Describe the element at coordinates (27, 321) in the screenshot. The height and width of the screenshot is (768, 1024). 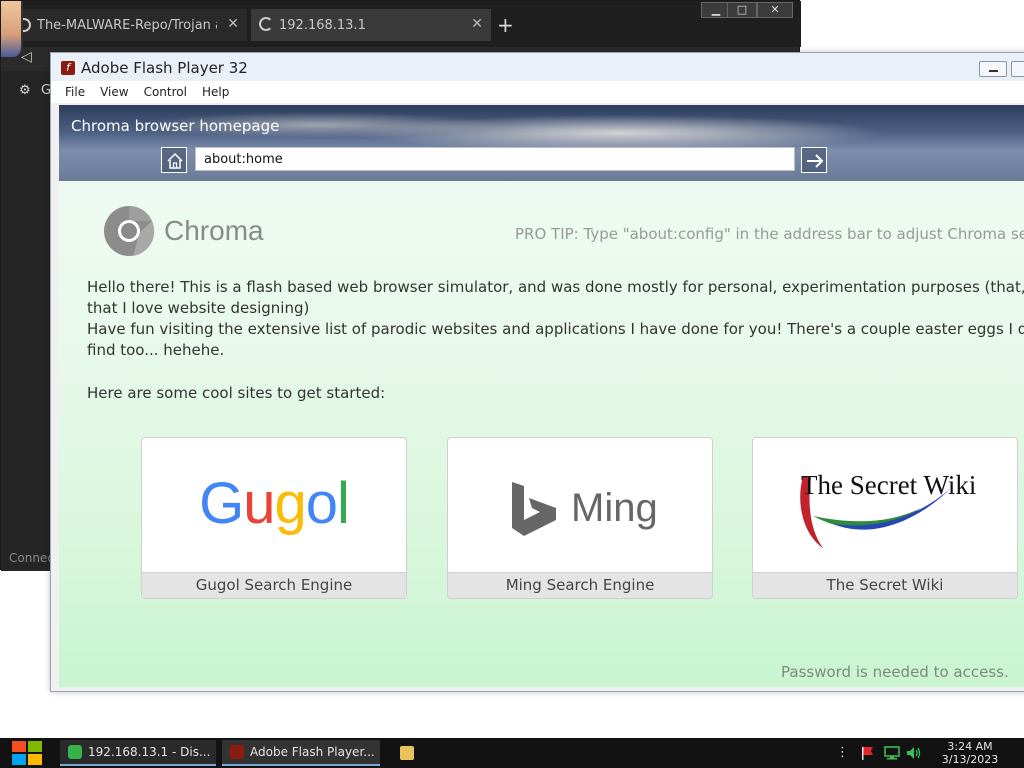
I see `background-side-panel: ⚙ G Connec` at that location.